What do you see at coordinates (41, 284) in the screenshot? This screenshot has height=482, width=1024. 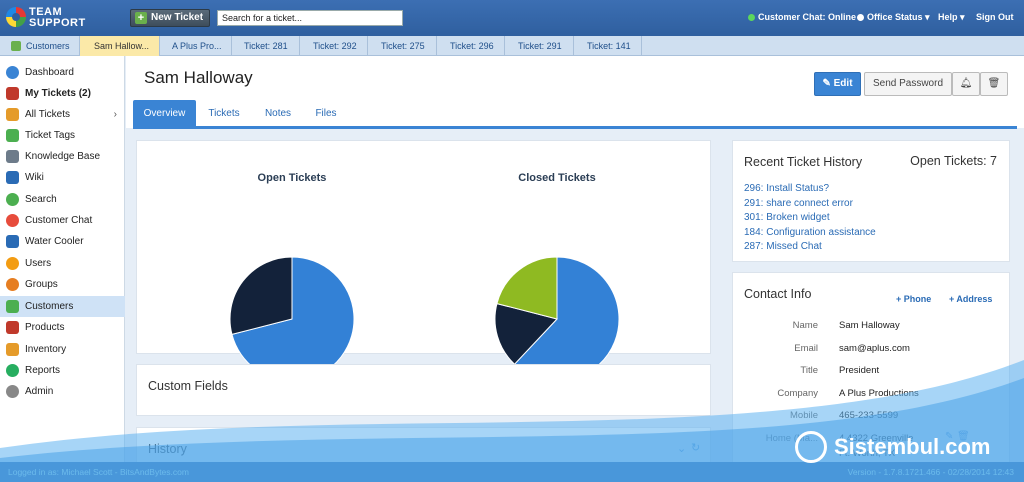 I see `sidebar-item-label: Groups` at bounding box center [41, 284].